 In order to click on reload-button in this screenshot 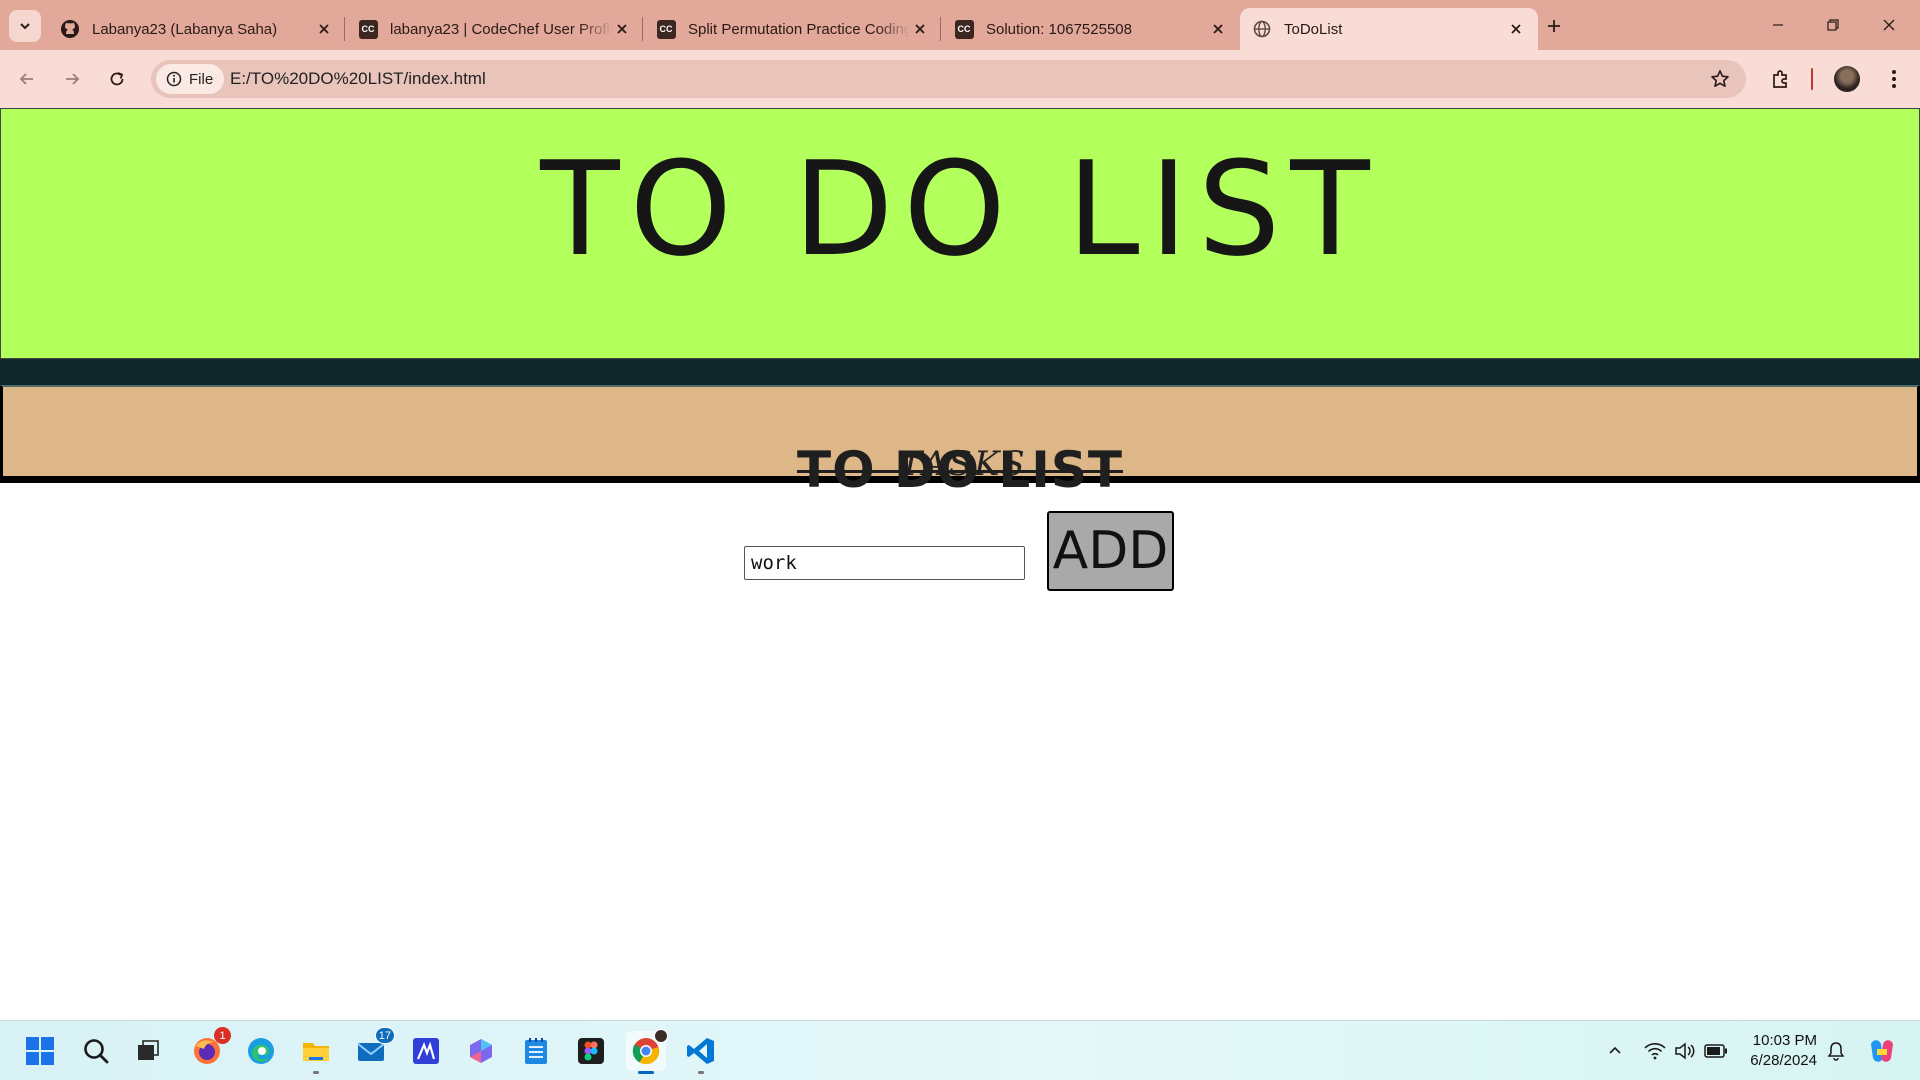, I will do `click(117, 79)`.